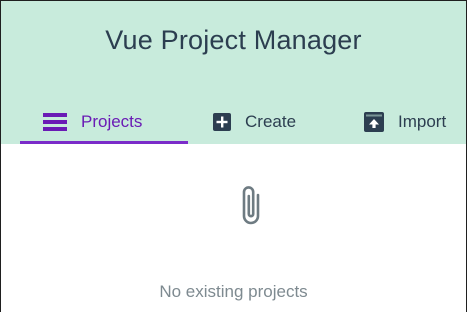 This screenshot has width=469, height=312. Describe the element at coordinates (251, 207) in the screenshot. I see `paperclip-icon` at that location.